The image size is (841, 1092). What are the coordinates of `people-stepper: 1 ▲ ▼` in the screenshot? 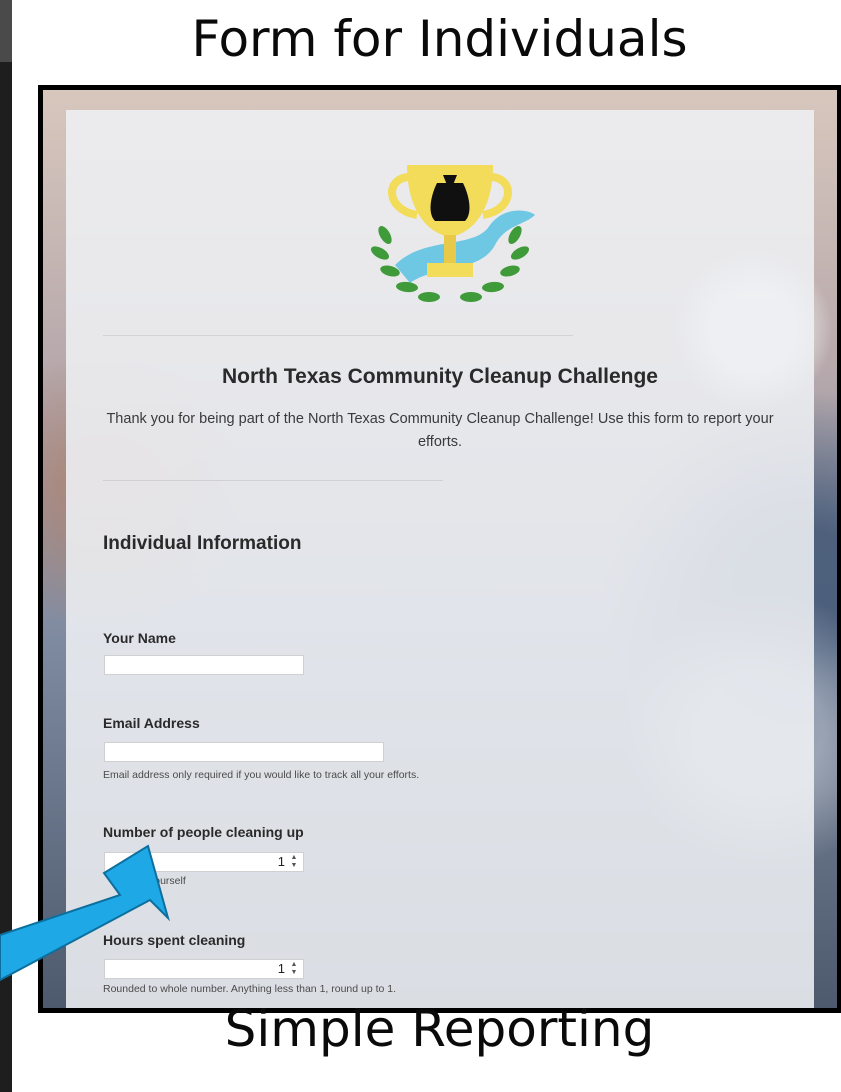 It's located at (204, 862).